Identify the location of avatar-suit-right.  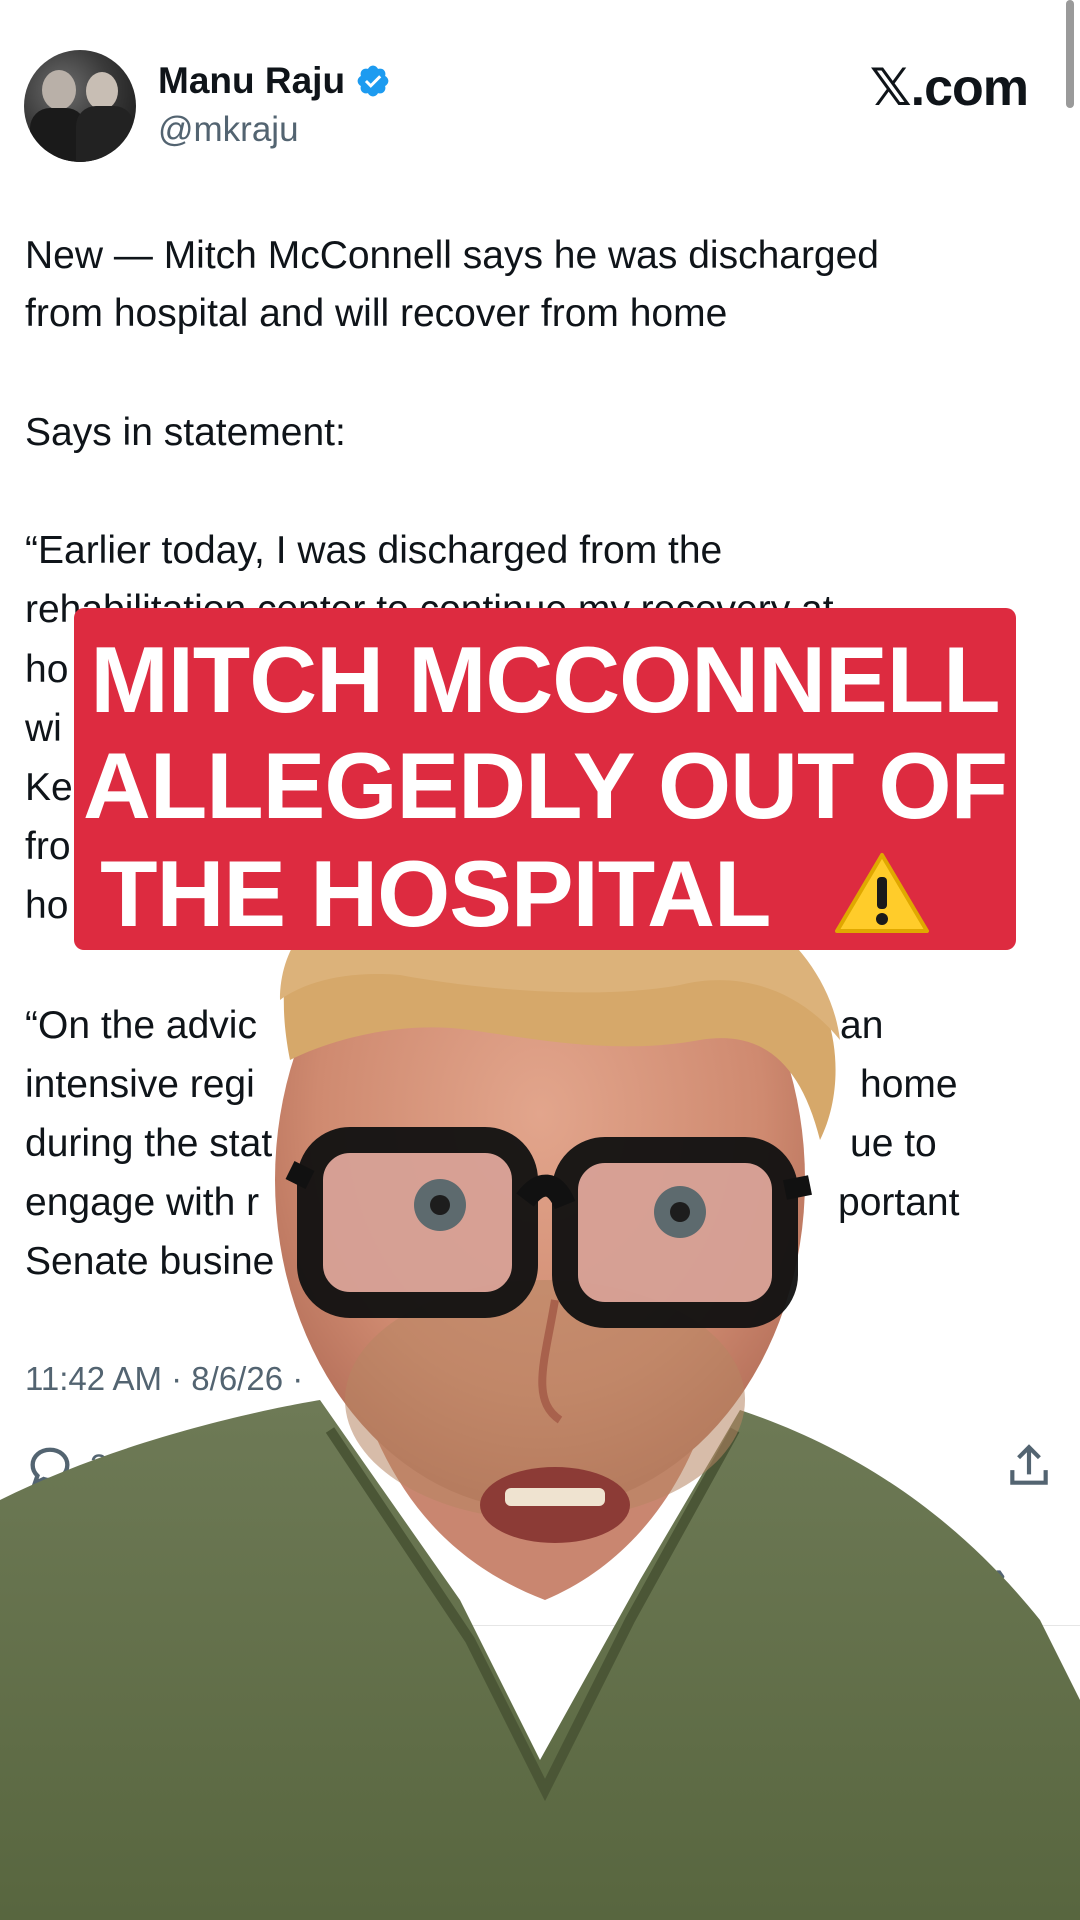
(105, 134).